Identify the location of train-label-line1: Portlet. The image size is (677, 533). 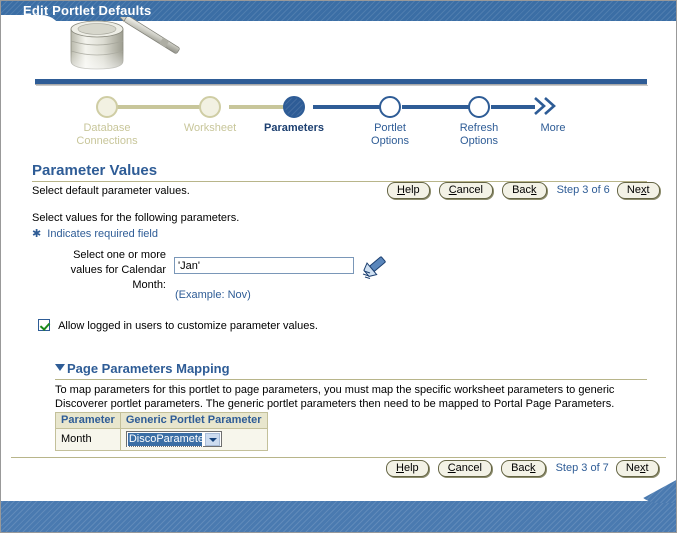
(390, 128).